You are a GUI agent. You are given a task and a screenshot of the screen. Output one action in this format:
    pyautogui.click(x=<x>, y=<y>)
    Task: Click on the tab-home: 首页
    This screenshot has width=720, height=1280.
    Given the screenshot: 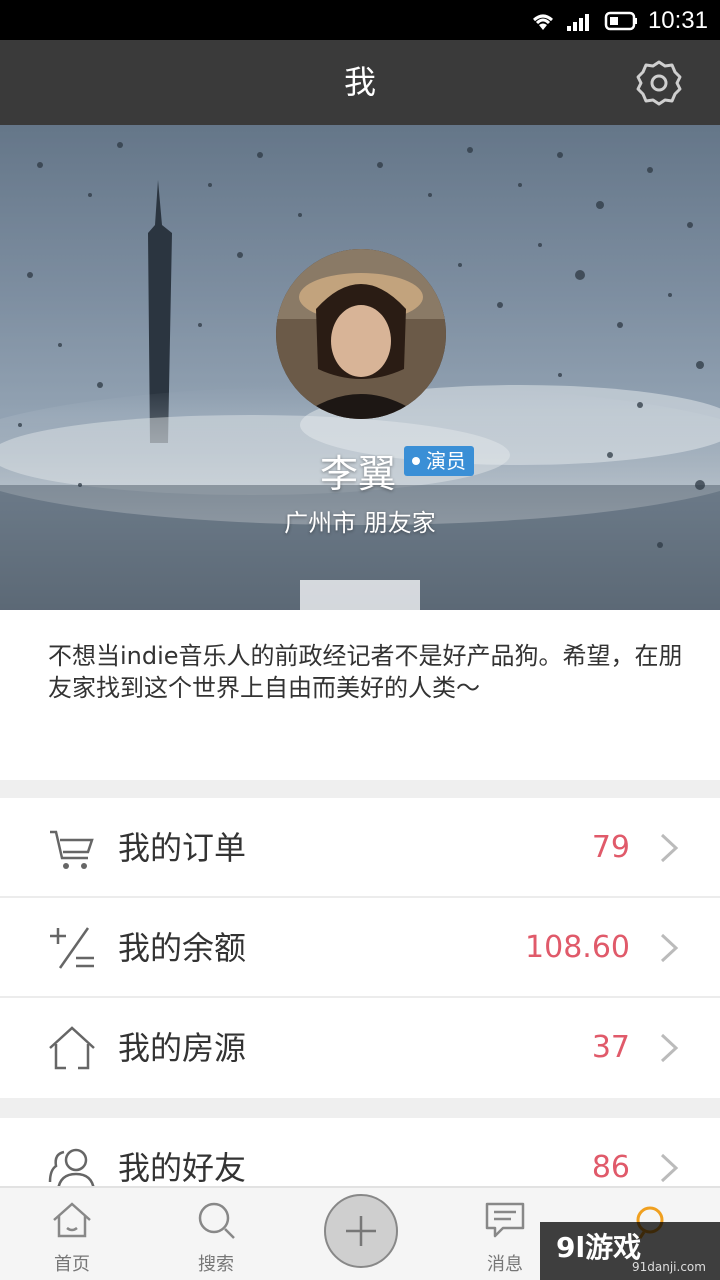 What is the action you would take?
    pyautogui.click(x=72, y=1234)
    